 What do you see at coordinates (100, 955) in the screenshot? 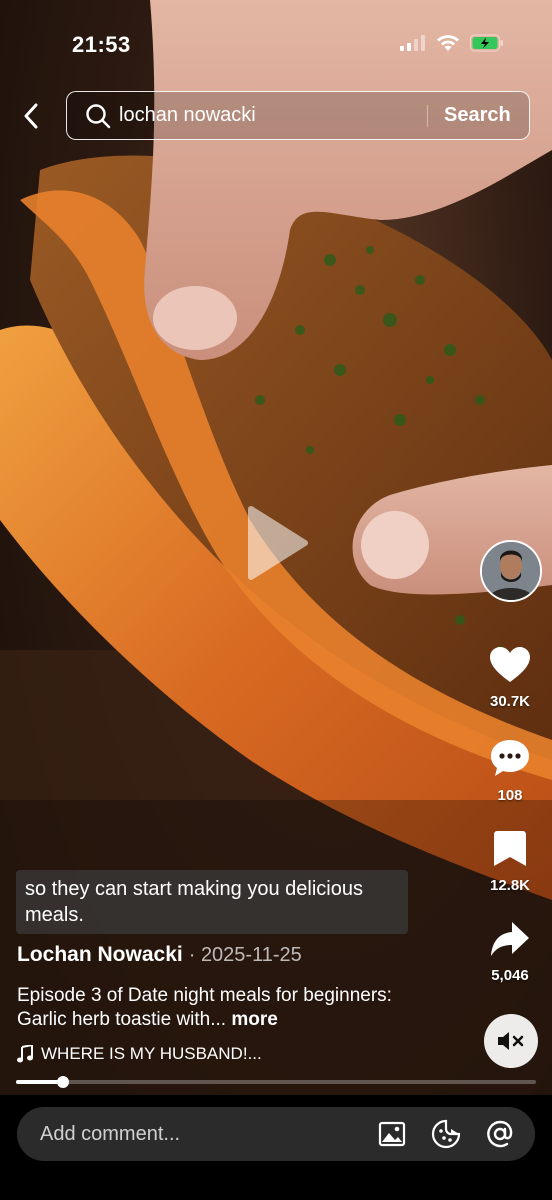
I see `author-name: Lochan Nowacki` at bounding box center [100, 955].